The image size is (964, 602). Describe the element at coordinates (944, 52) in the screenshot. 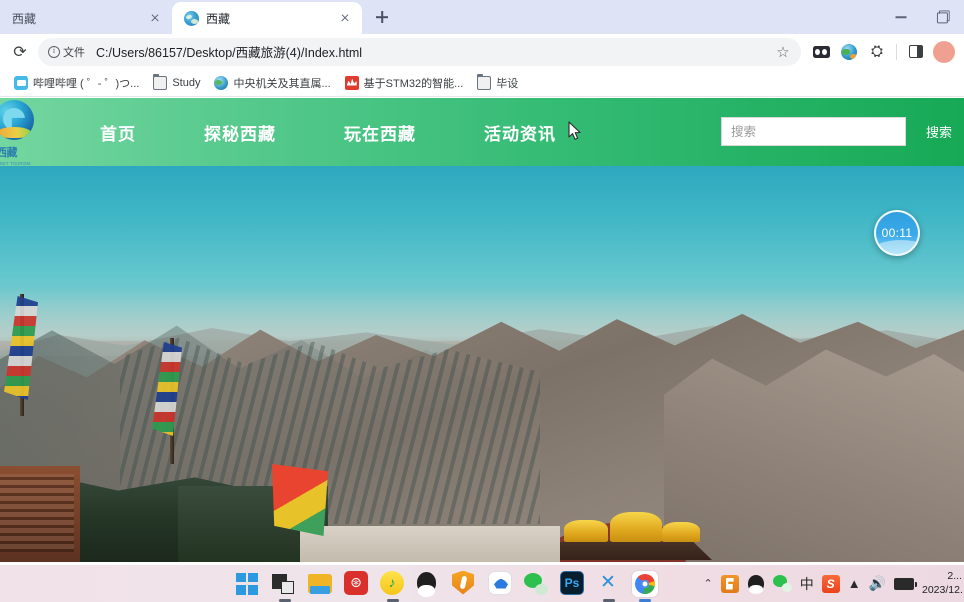

I see `avatar` at that location.